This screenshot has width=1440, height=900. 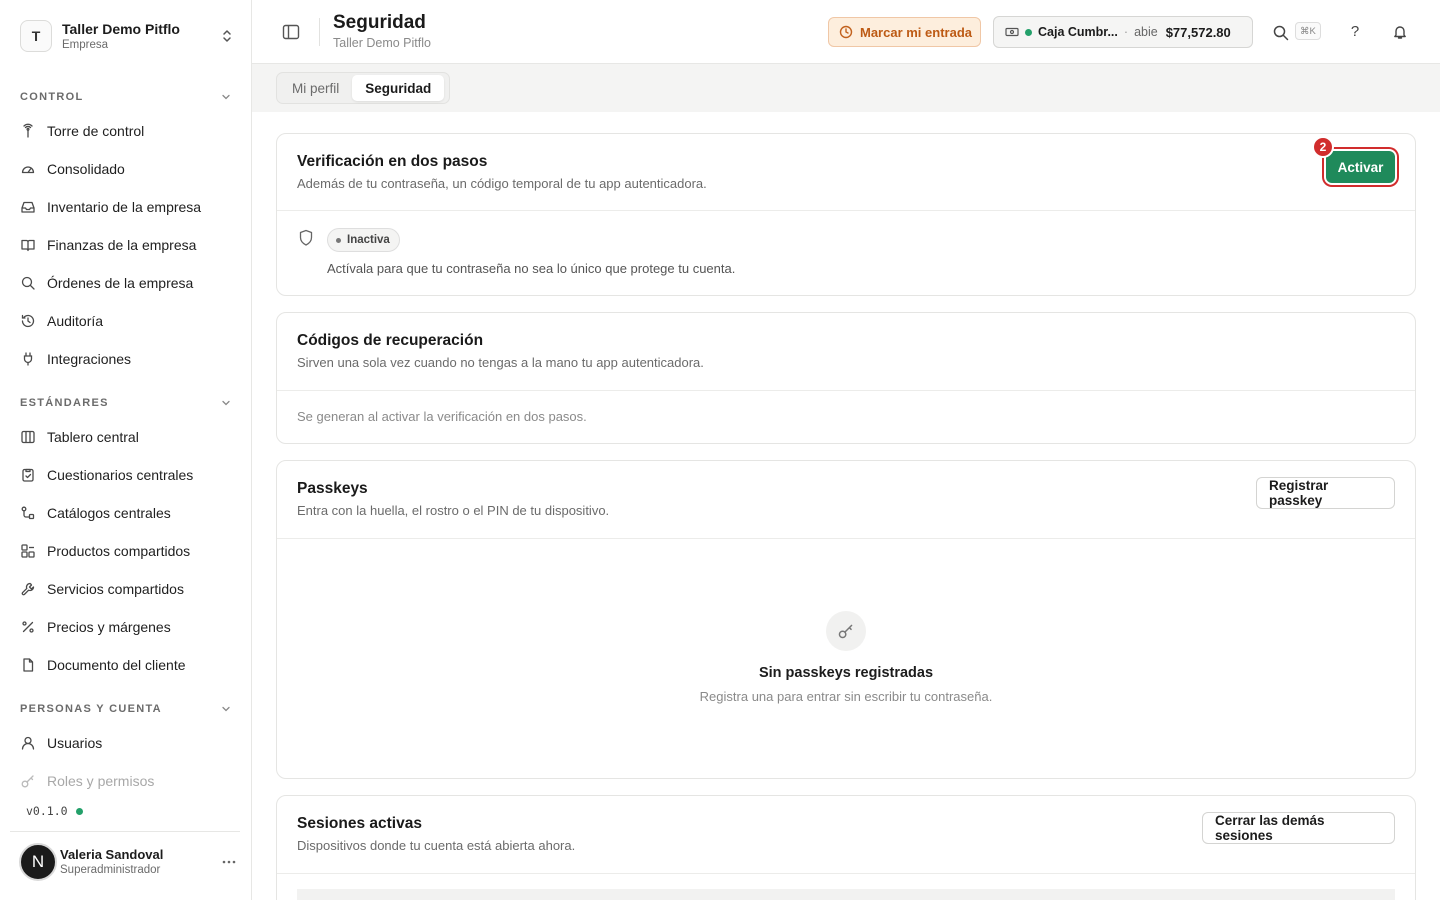 I want to click on sidebar-item-finanzas: Finanzas de la empresa, so click(x=126, y=245).